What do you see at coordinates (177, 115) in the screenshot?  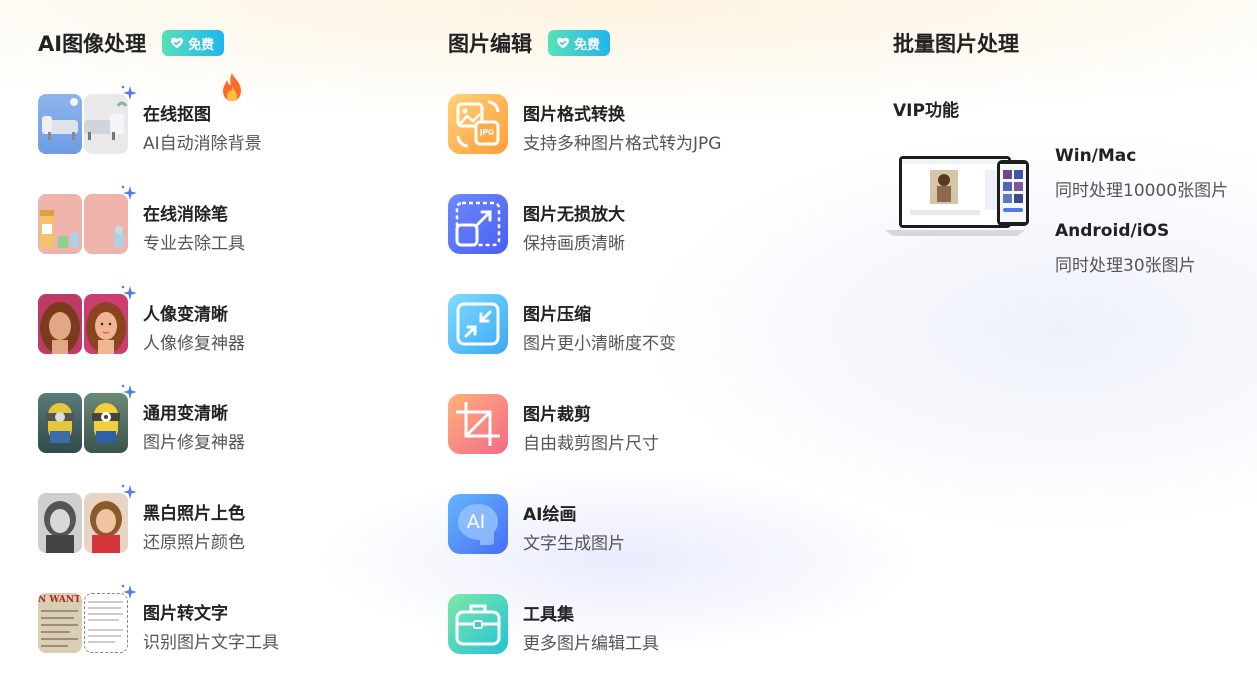 I see `remove-bg-title: 在线抠图` at bounding box center [177, 115].